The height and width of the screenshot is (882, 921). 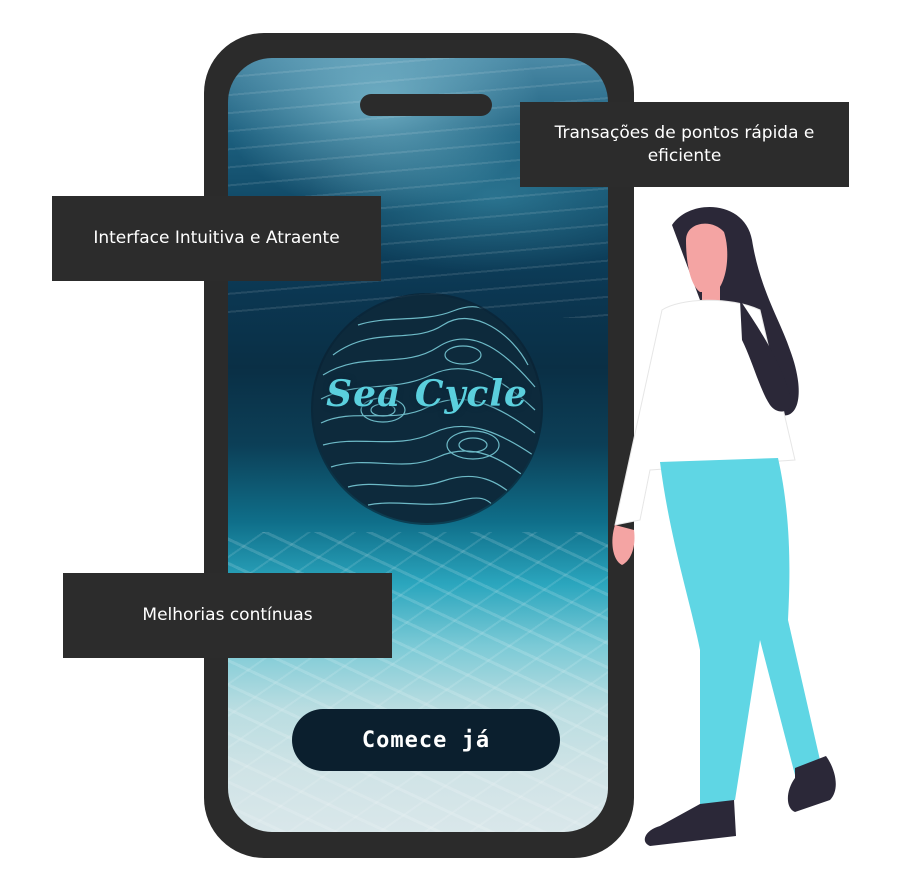 I want to click on callout-continuous-improvements: Melhorias contínuas, so click(x=227, y=615).